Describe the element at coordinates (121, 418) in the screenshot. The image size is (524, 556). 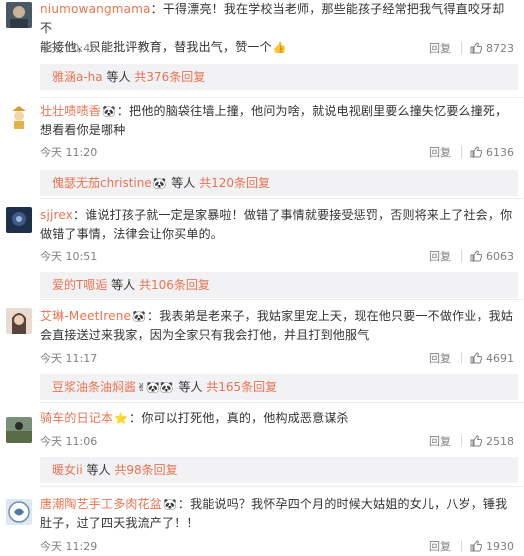
I see `star-emoji-icon: ⭐` at that location.